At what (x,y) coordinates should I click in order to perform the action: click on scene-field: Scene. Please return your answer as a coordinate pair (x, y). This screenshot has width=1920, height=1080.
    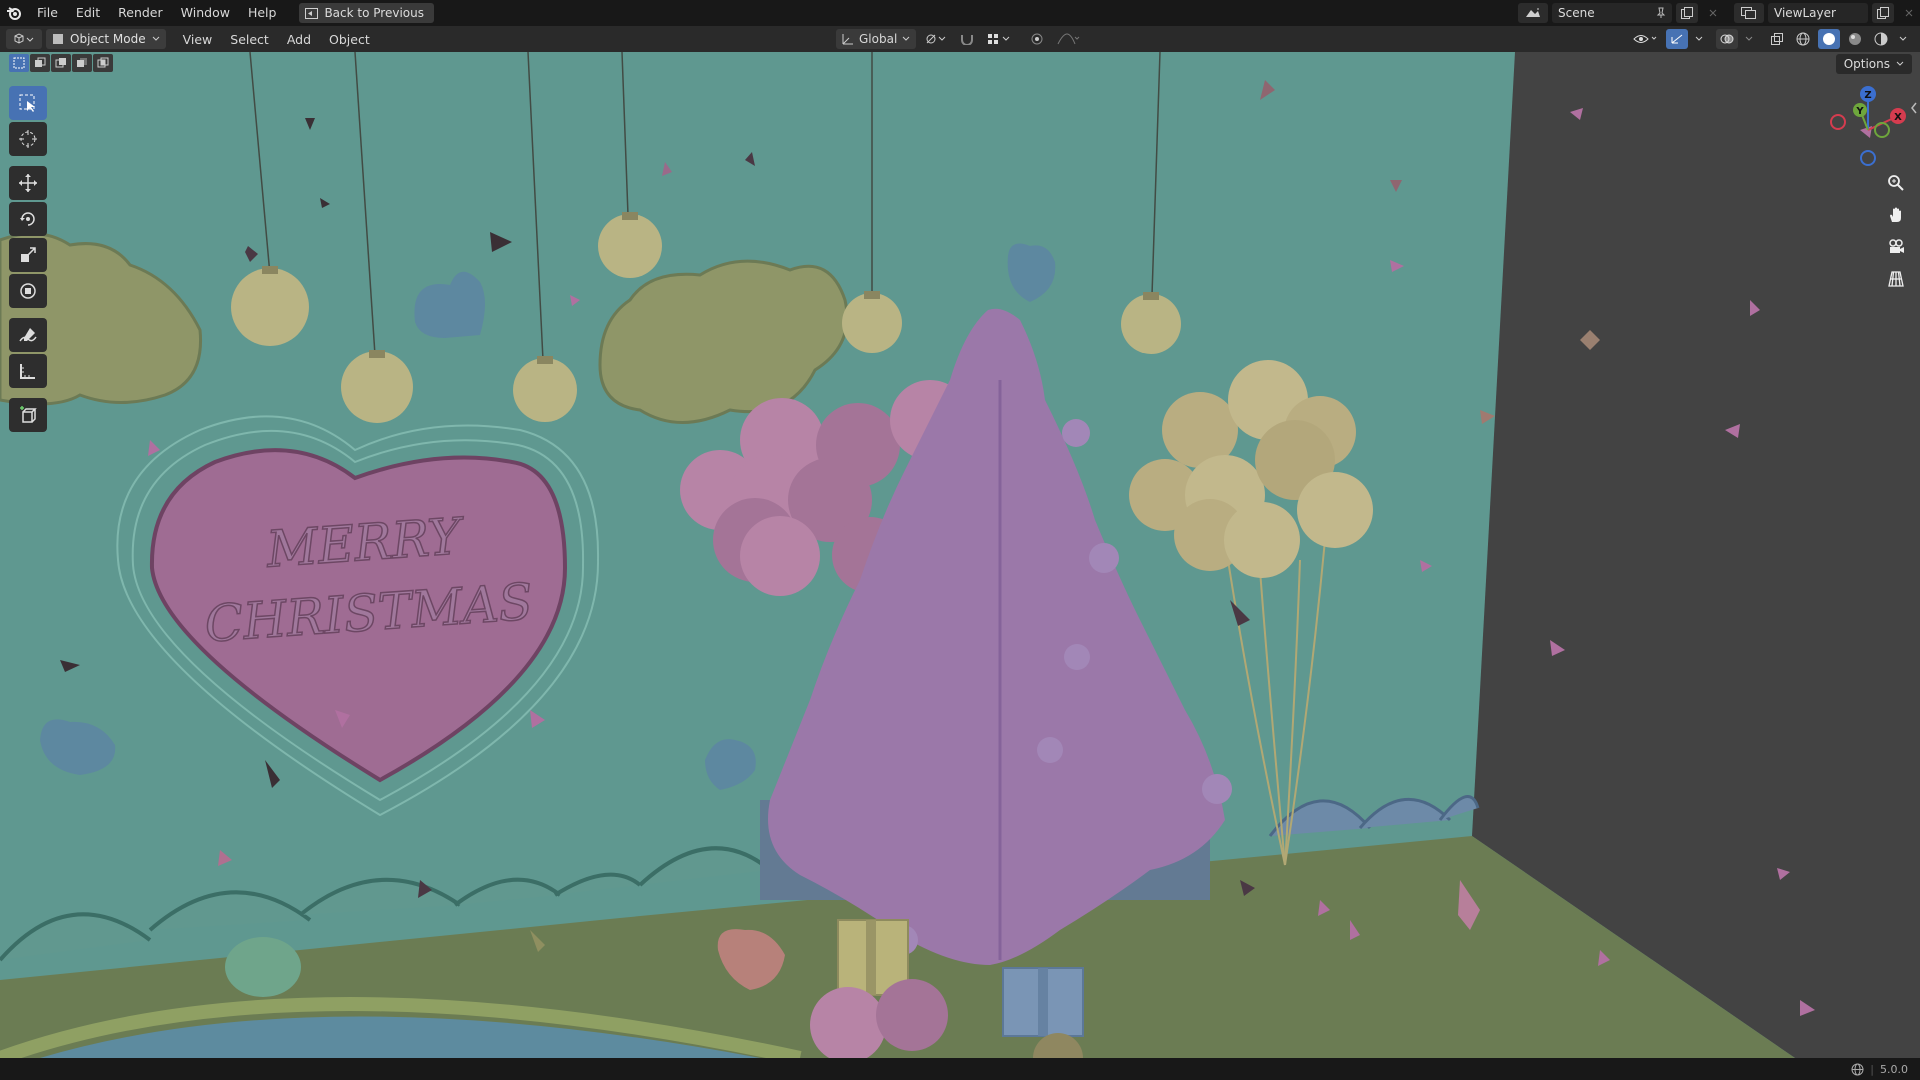
    Looking at the image, I should click on (1612, 13).